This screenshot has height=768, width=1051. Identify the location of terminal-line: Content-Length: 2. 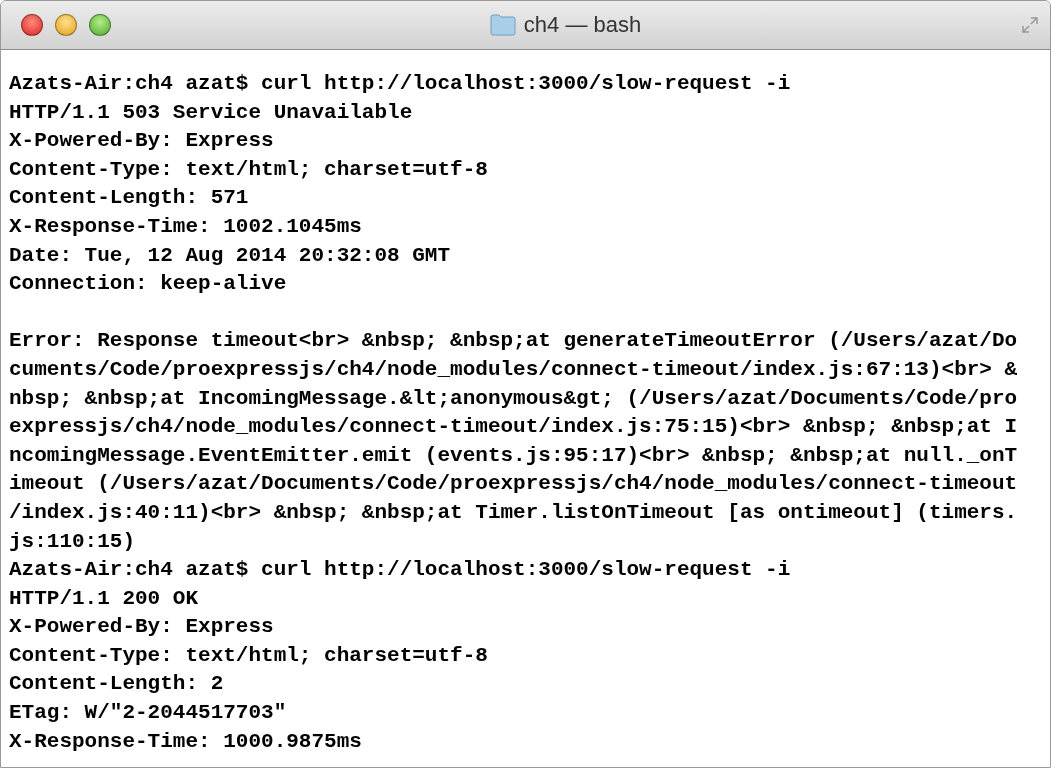
(116, 684).